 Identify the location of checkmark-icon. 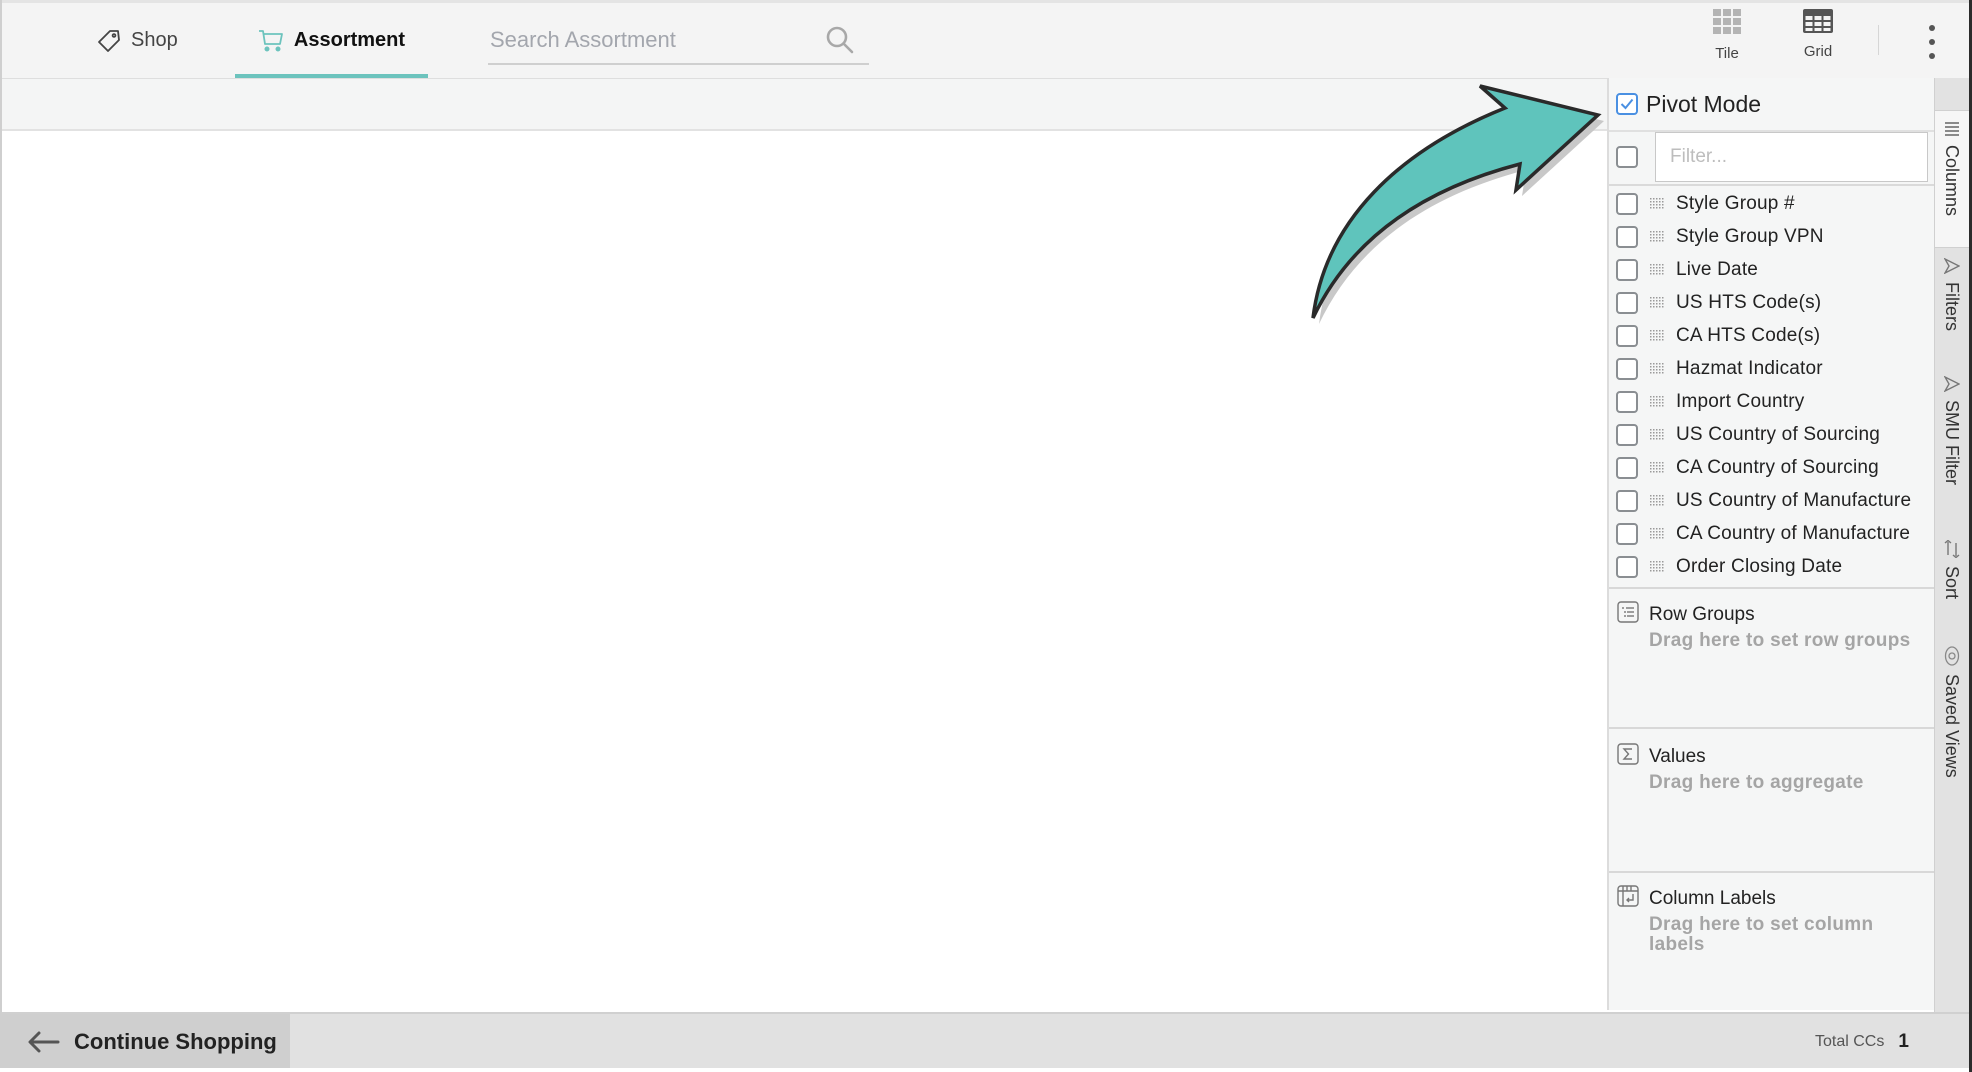
(1627, 104).